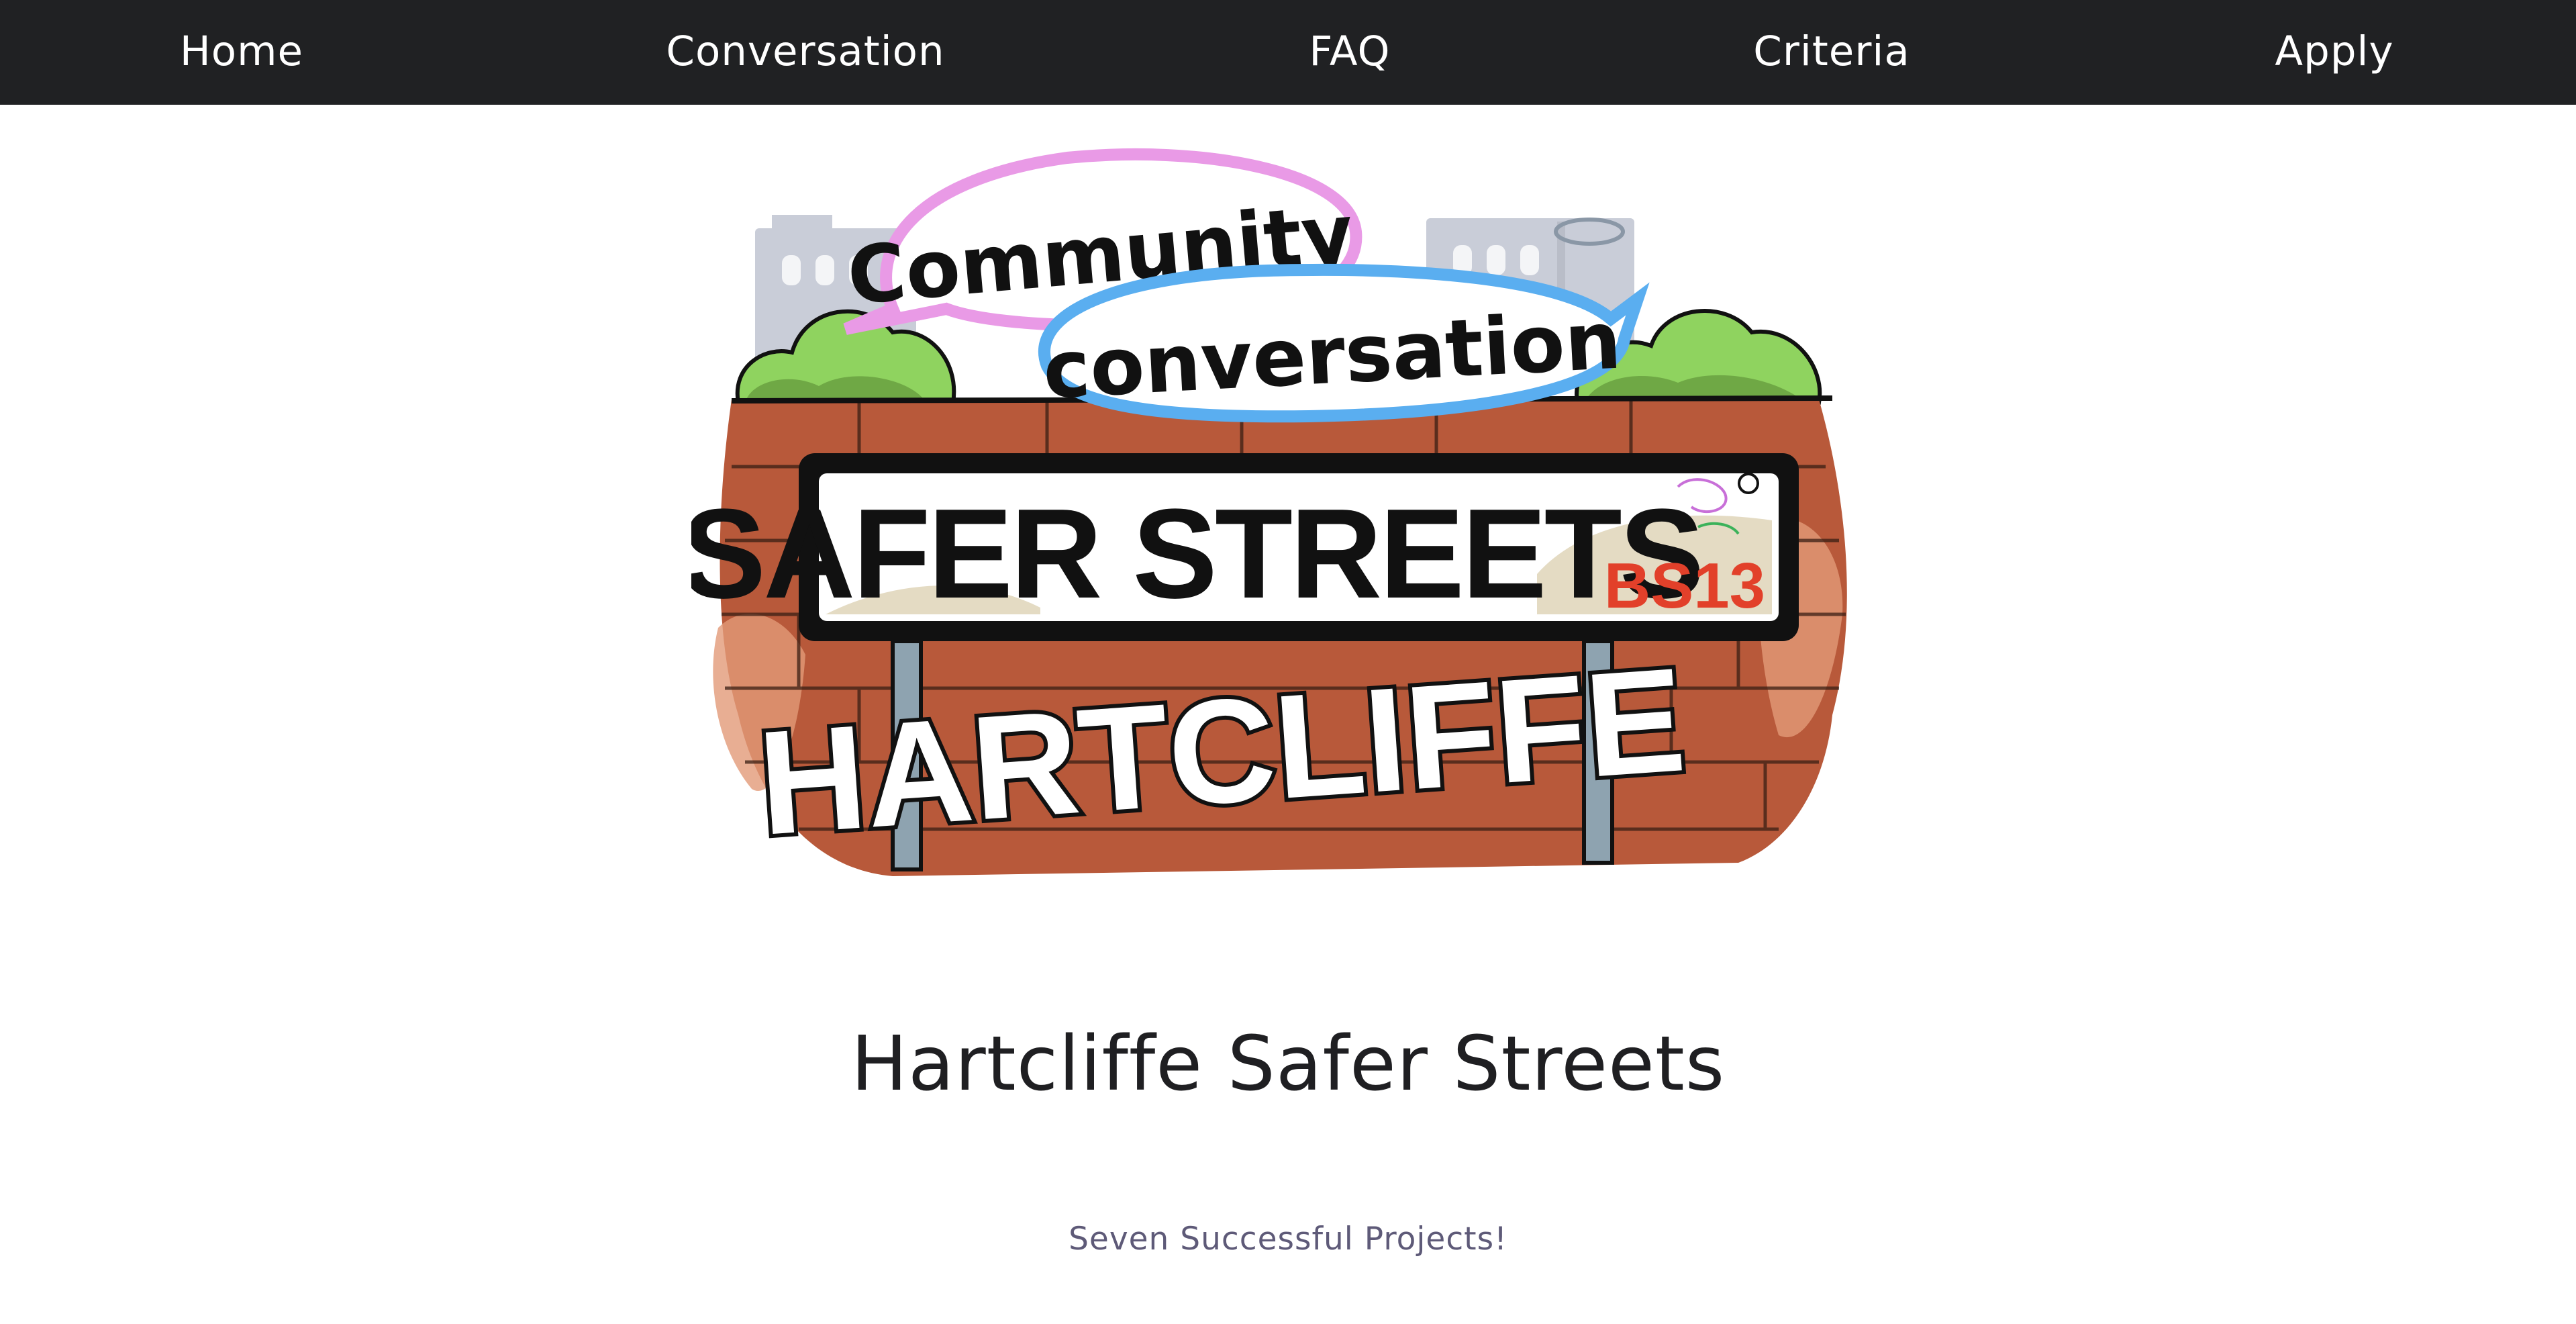 This screenshot has height=1324, width=2576. Describe the element at coordinates (241, 52) in the screenshot. I see `nav-home-link: Home` at that location.